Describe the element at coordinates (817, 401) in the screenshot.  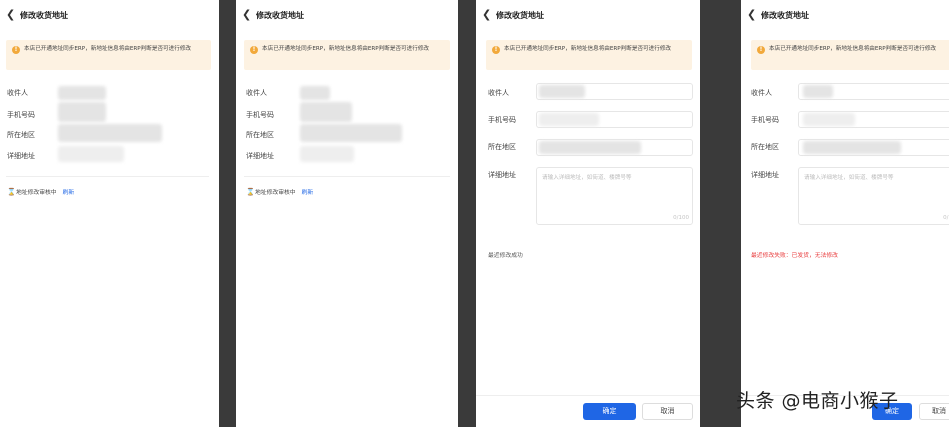
I see `watermark-text: 头条 @电商小猴子` at that location.